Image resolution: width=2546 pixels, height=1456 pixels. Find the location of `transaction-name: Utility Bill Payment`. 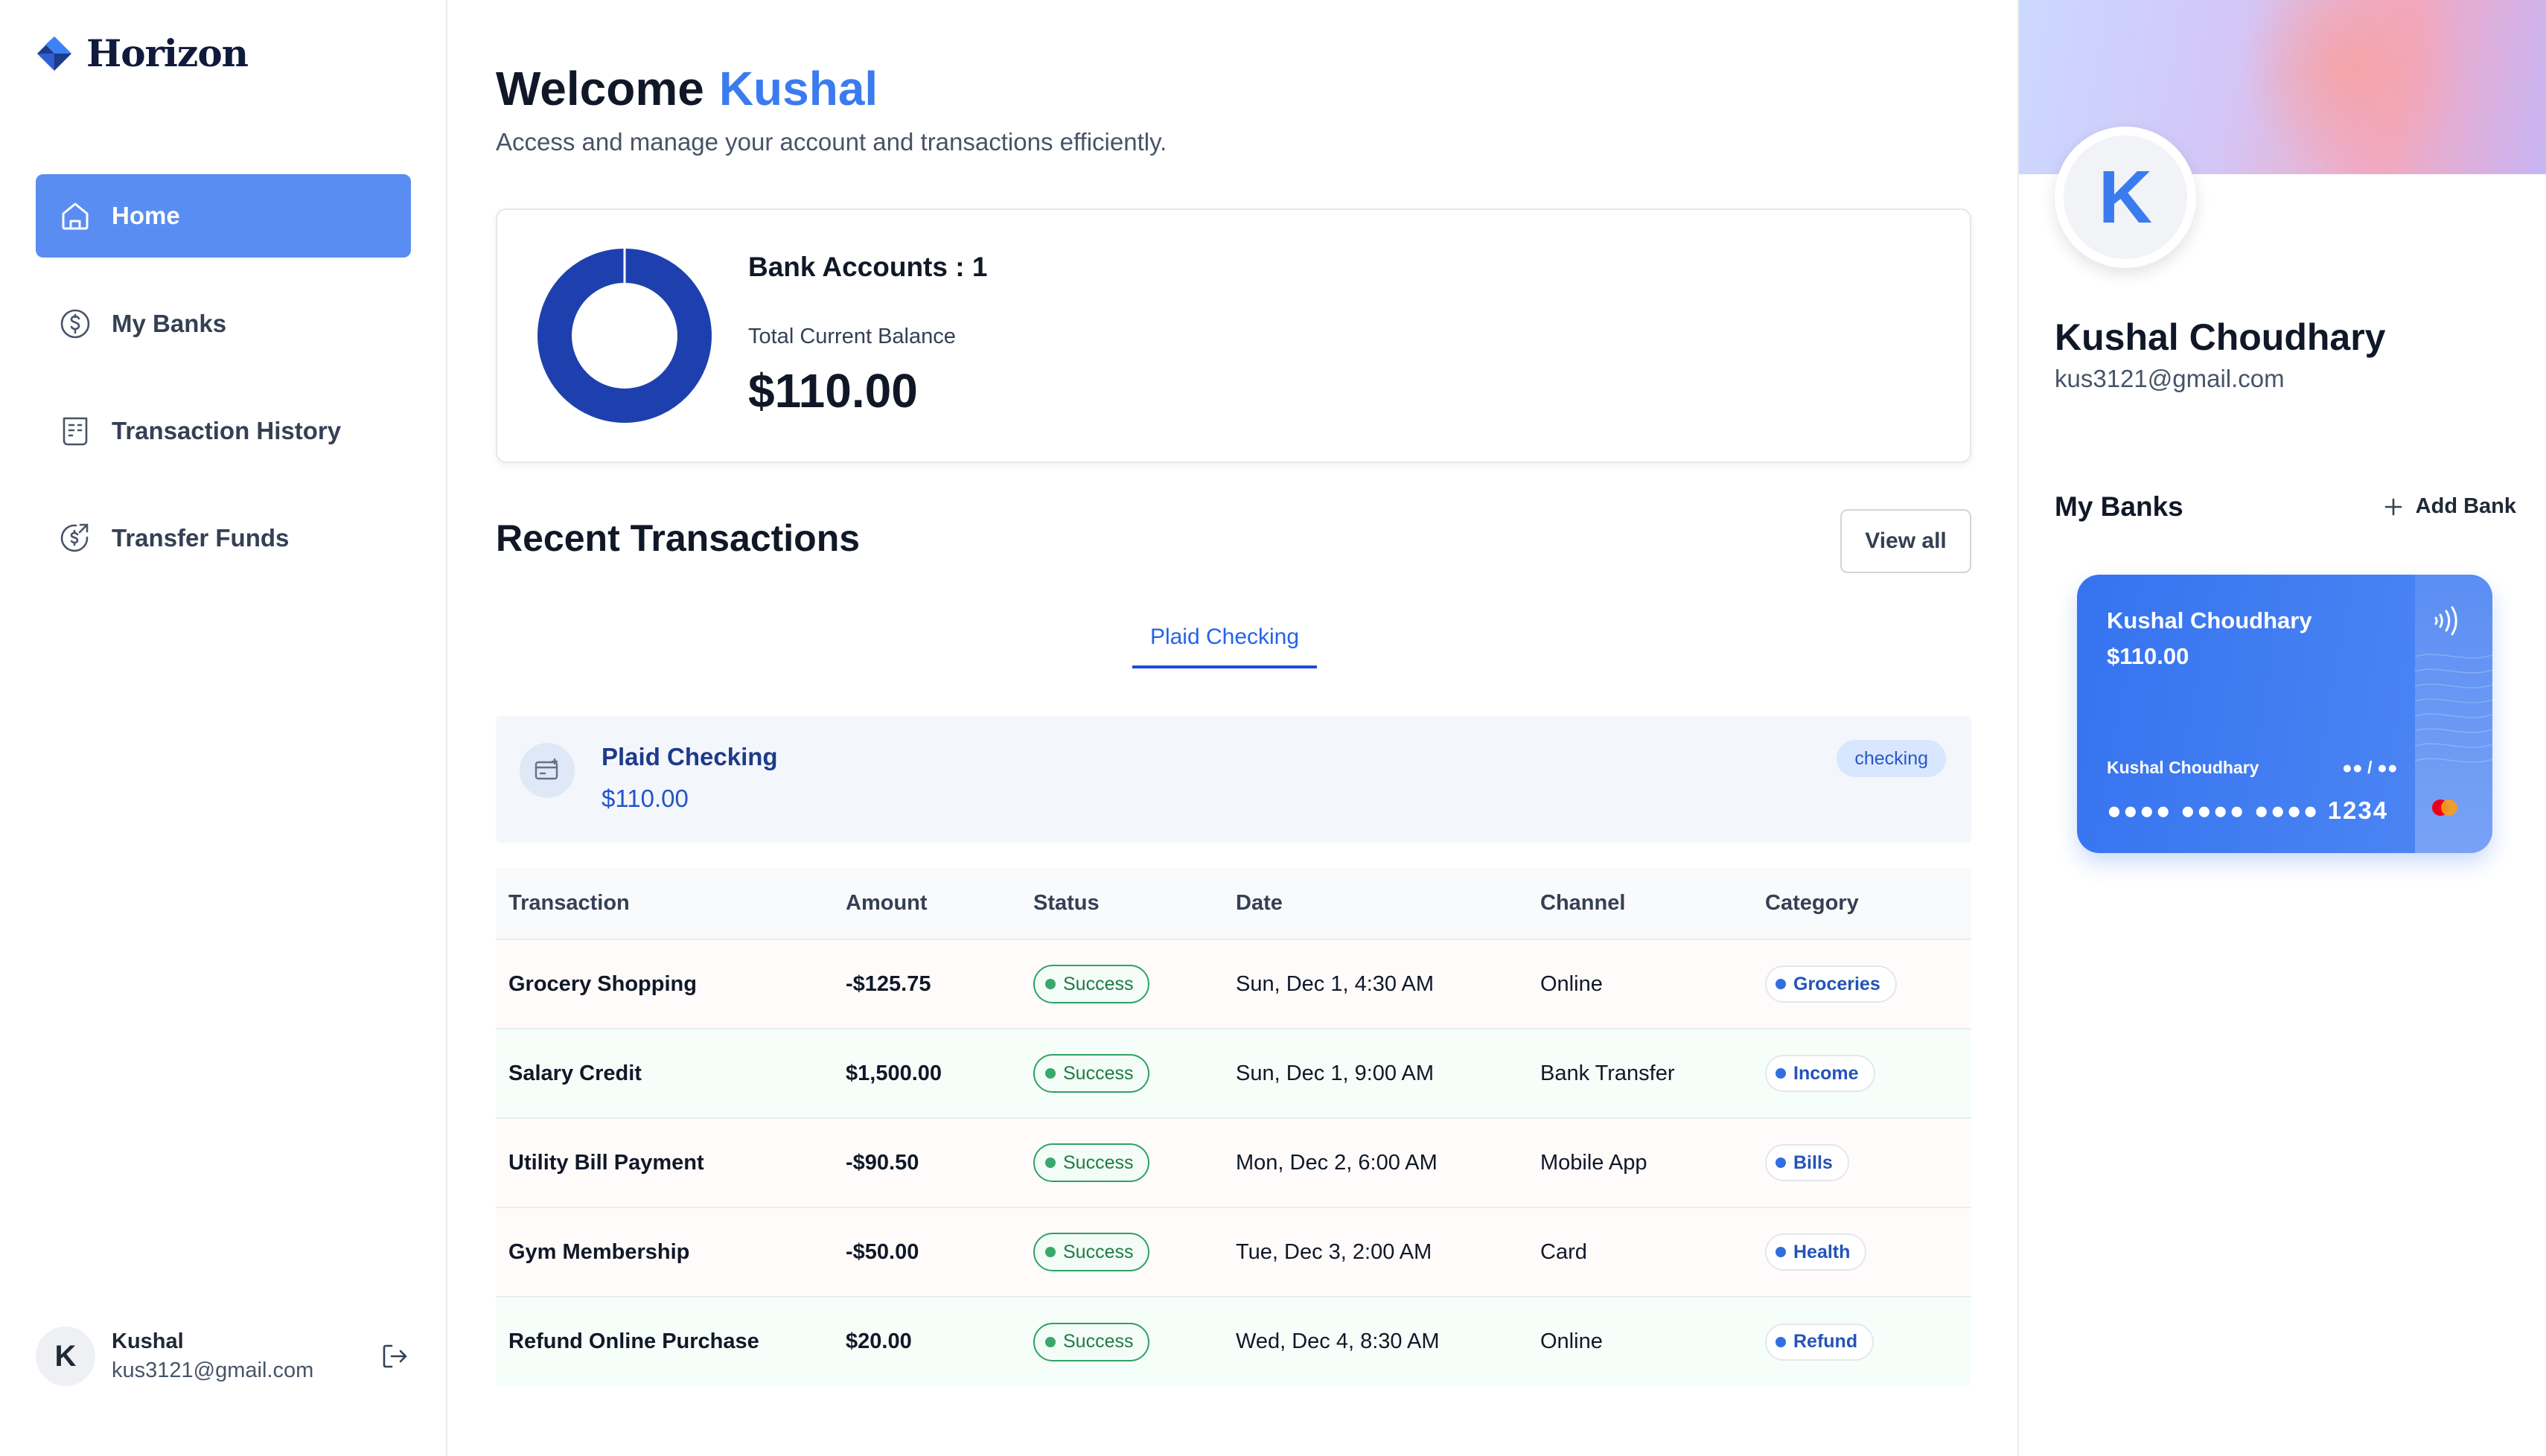

transaction-name: Utility Bill Payment is located at coordinates (665, 1163).